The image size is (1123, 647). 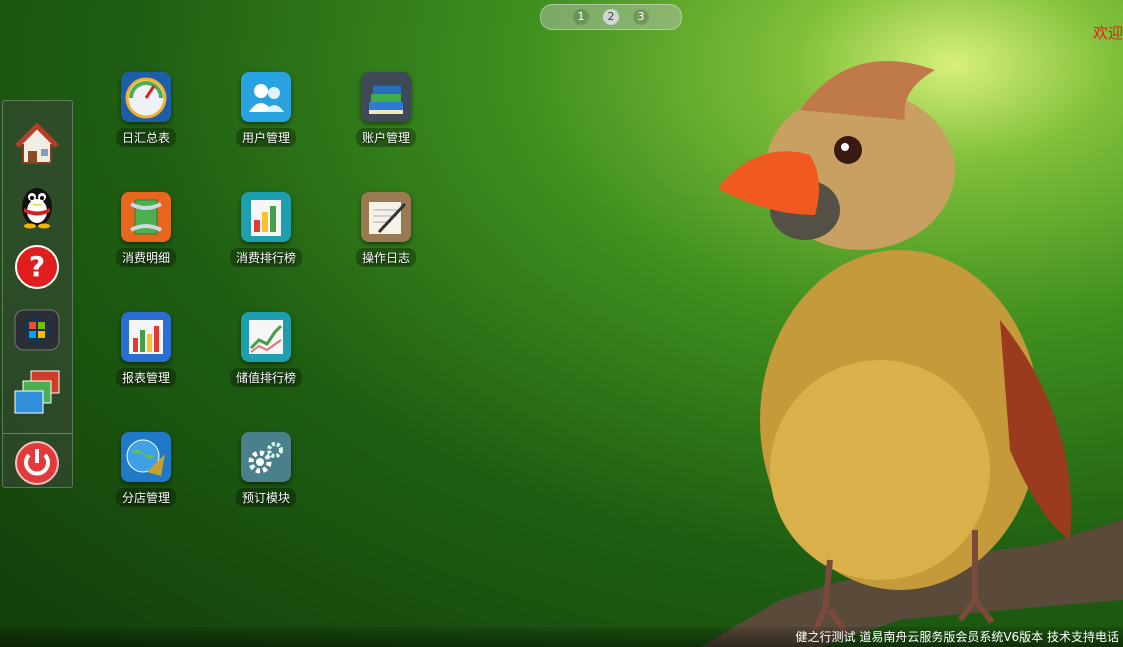 What do you see at coordinates (1107, 33) in the screenshot?
I see `welcome-text: 欢迎` at bounding box center [1107, 33].